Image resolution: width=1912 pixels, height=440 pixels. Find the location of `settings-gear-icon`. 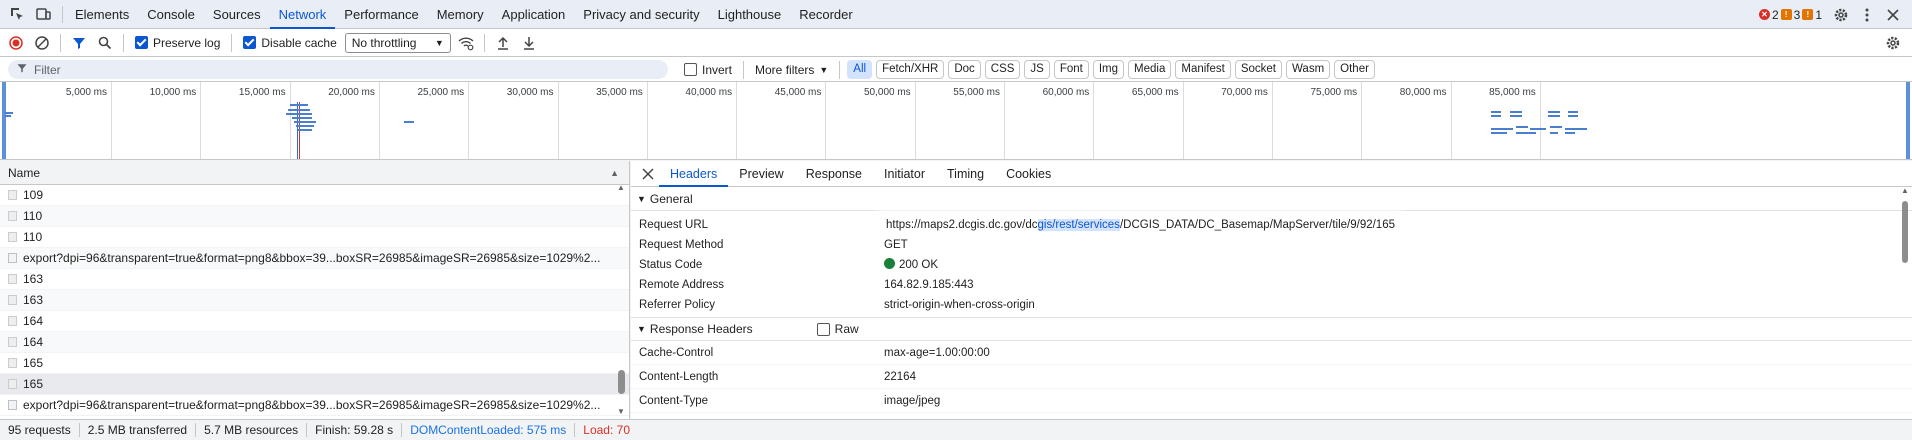

settings-gear-icon is located at coordinates (1841, 15).